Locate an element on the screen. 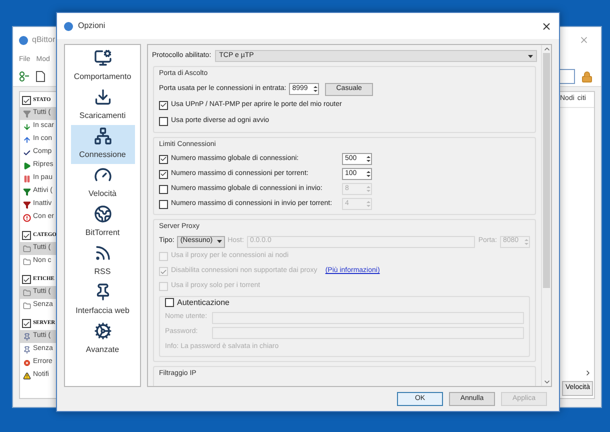  dialog-title: Opzioni is located at coordinates (92, 26).